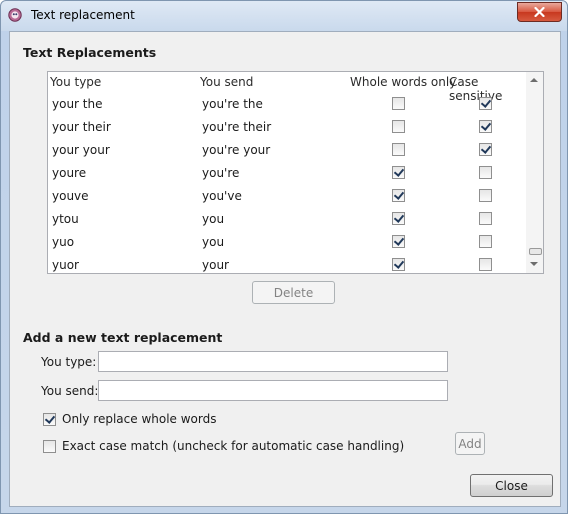  What do you see at coordinates (81, 150) in the screenshot?
I see `cell-you-type: your your` at bounding box center [81, 150].